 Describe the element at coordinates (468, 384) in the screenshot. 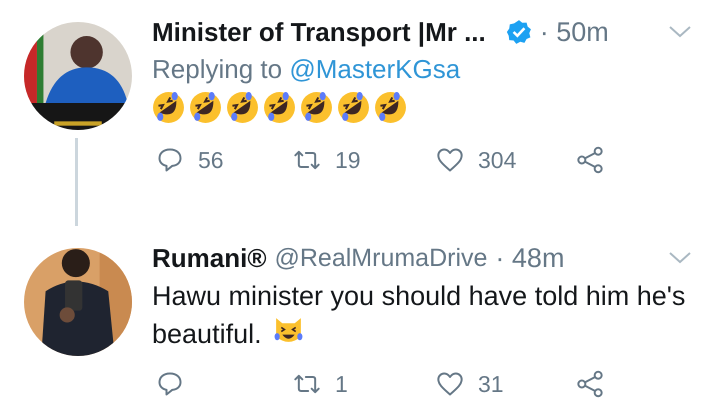

I see `like-button: 31` at that location.